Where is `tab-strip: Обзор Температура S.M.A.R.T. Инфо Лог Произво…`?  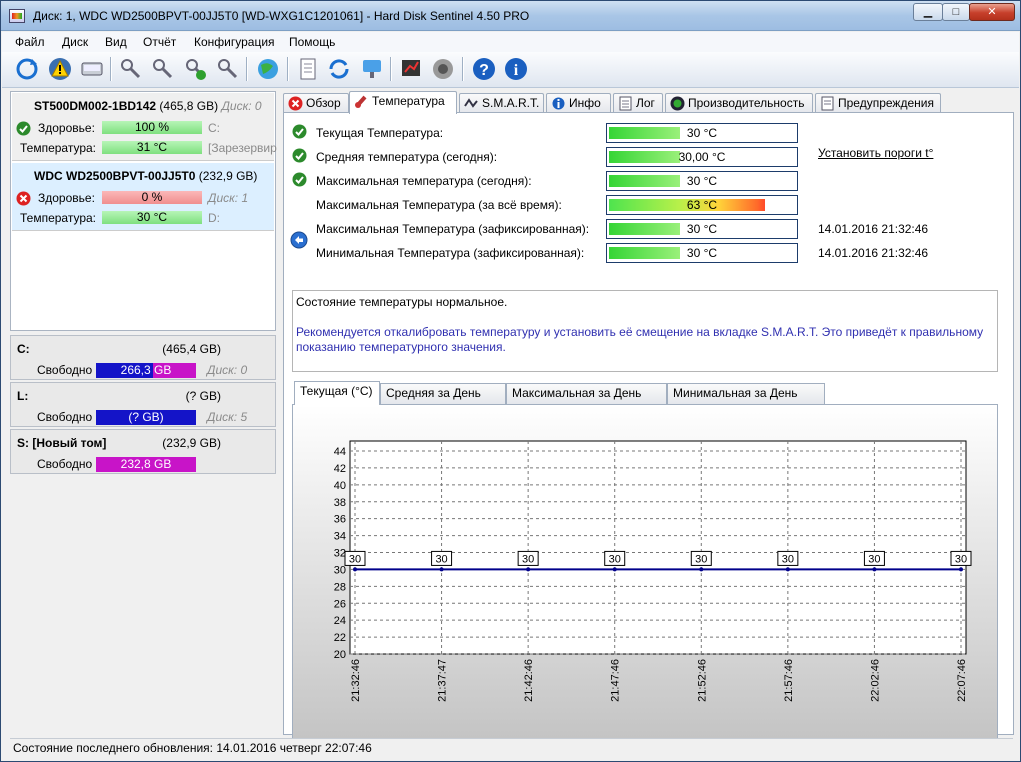
tab-strip: Обзор Температура S.M.A.R.T. Инфо Лог Произво… is located at coordinates (648, 102).